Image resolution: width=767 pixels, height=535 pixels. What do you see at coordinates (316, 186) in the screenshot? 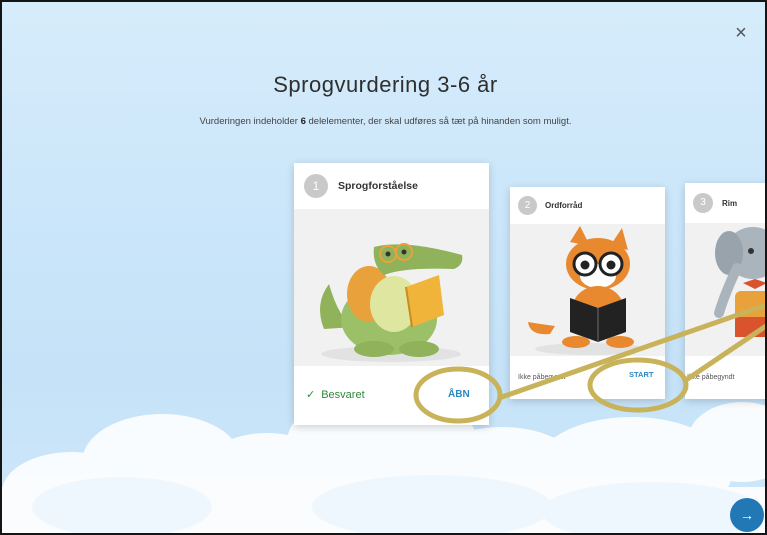
I see `card-number: 1` at bounding box center [316, 186].